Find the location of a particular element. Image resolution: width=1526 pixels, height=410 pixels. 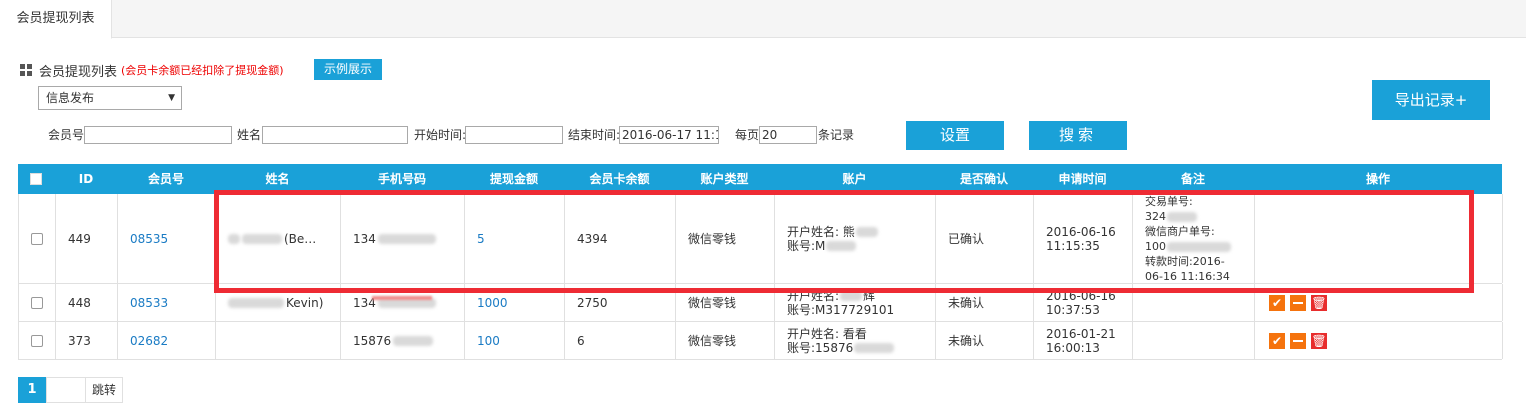

tab-bar: 会员提现列表 is located at coordinates (763, 19).